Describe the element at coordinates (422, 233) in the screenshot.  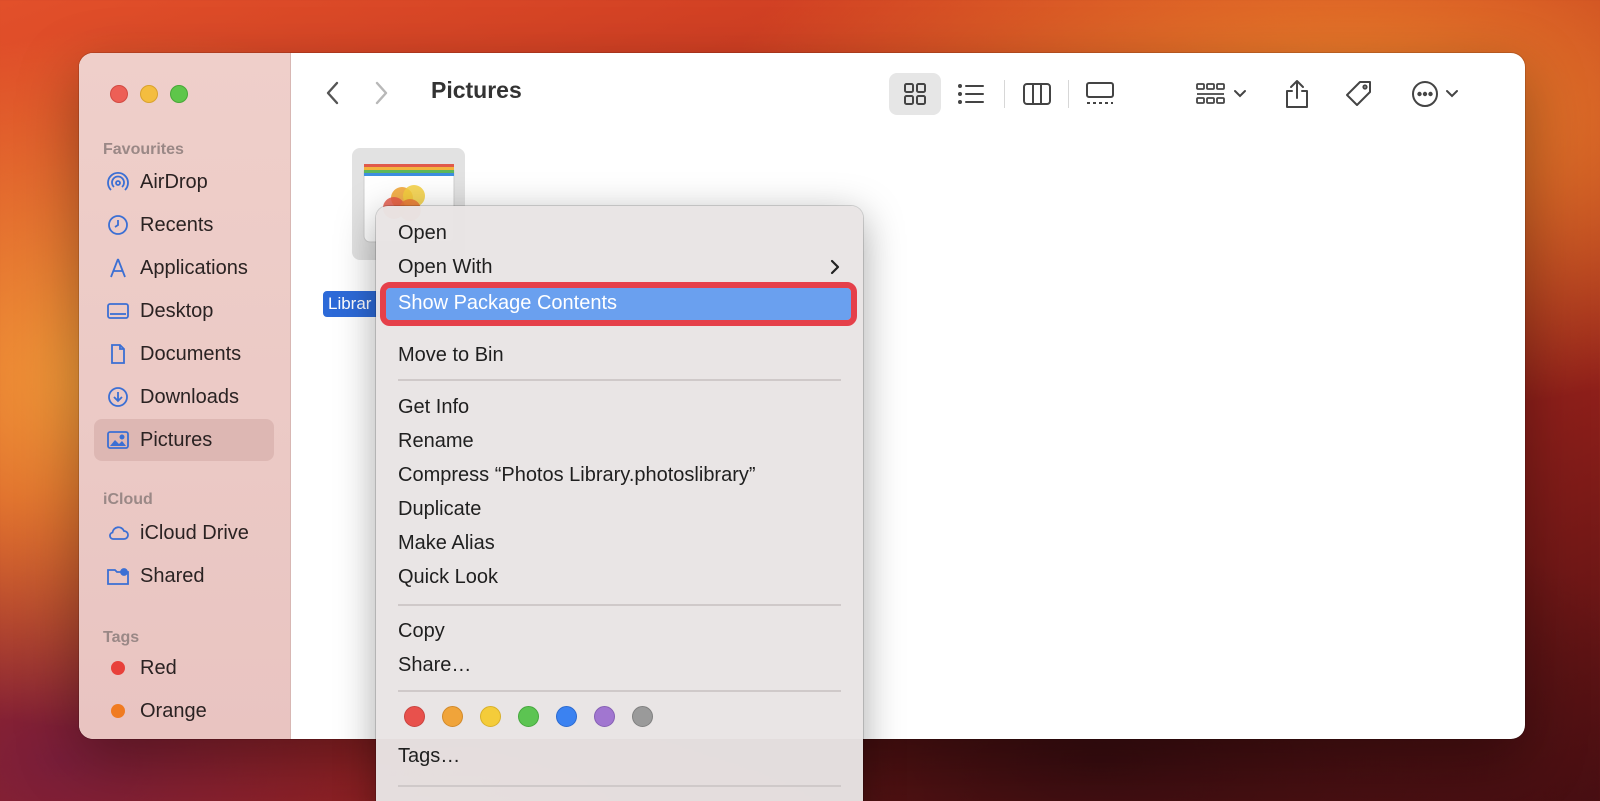
I see `menu-item-open: Open` at that location.